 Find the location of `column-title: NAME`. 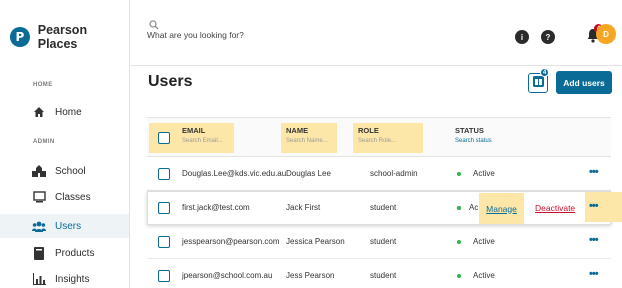

column-title: NAME is located at coordinates (297, 130).